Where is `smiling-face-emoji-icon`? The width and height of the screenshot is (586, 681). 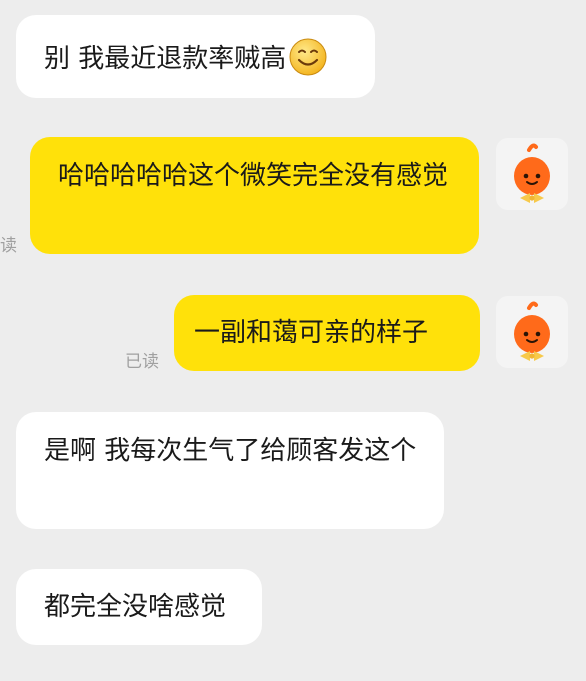
smiling-face-emoji-icon is located at coordinates (308, 57).